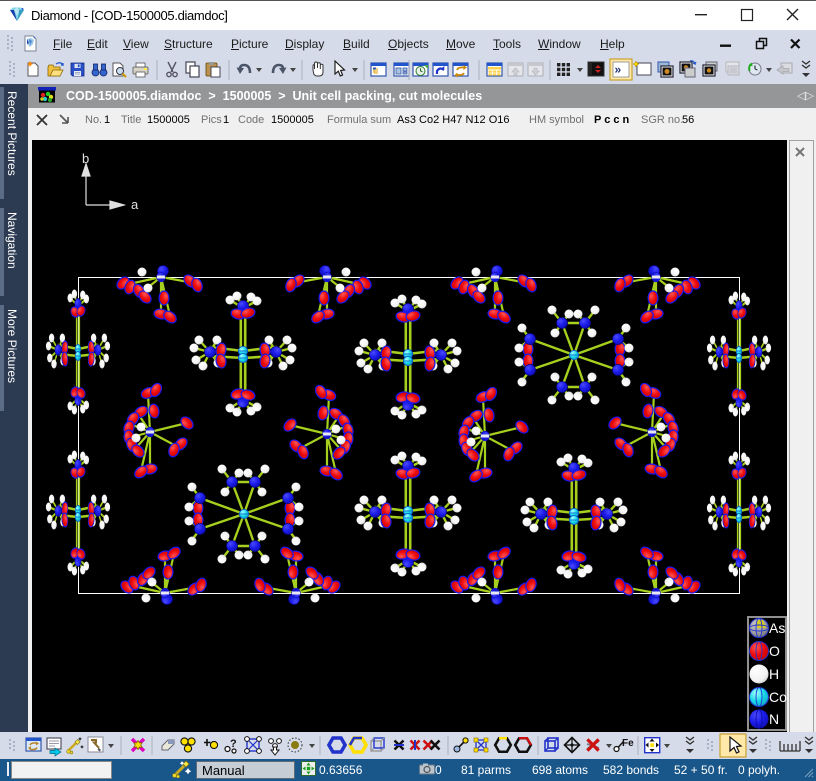 The image size is (816, 781). What do you see at coordinates (85, 158) in the screenshot?
I see `svg-text: b` at bounding box center [85, 158].